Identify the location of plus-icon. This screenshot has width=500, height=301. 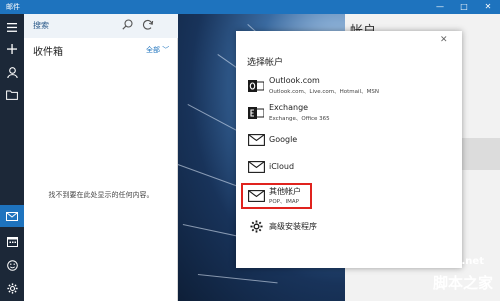
(12, 49).